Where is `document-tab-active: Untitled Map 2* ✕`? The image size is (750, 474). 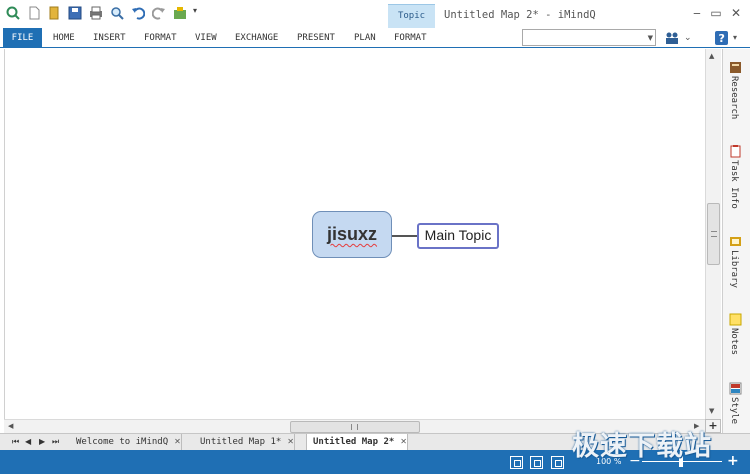
document-tab-active: Untitled Map 2* ✕ is located at coordinates (357, 442).